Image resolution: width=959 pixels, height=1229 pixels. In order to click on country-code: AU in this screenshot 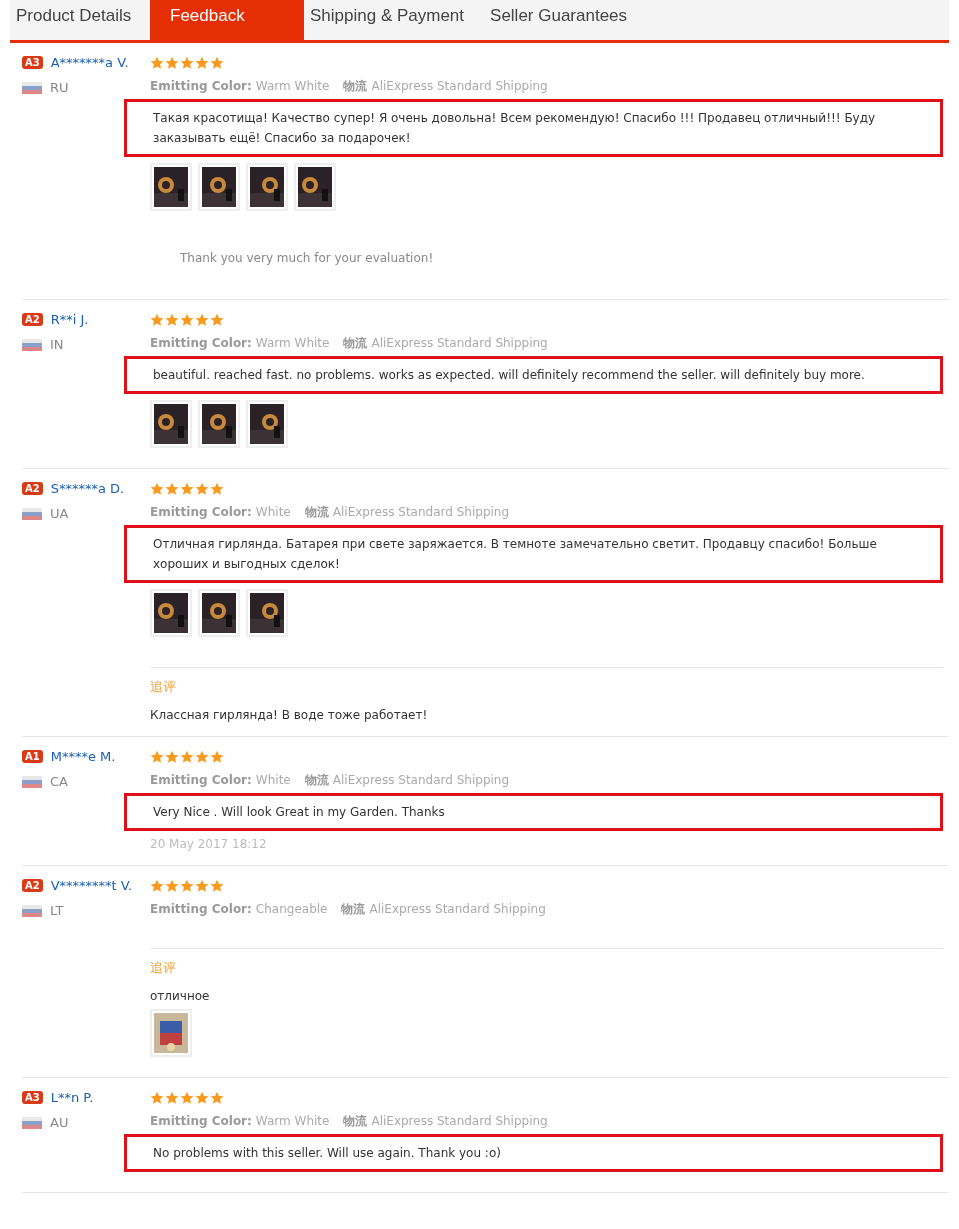, I will do `click(59, 1122)`.